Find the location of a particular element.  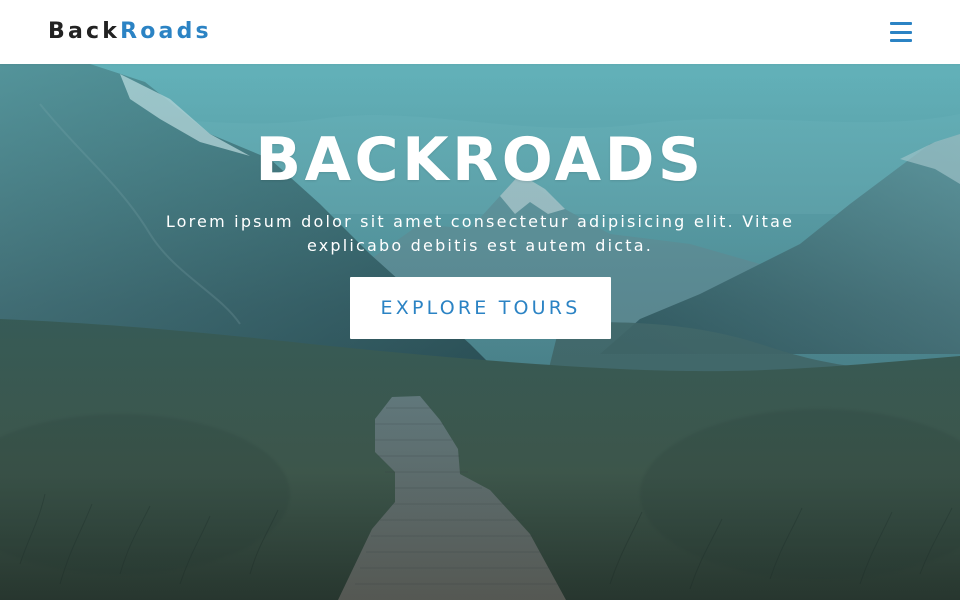

menu-bar-middle is located at coordinates (901, 32).